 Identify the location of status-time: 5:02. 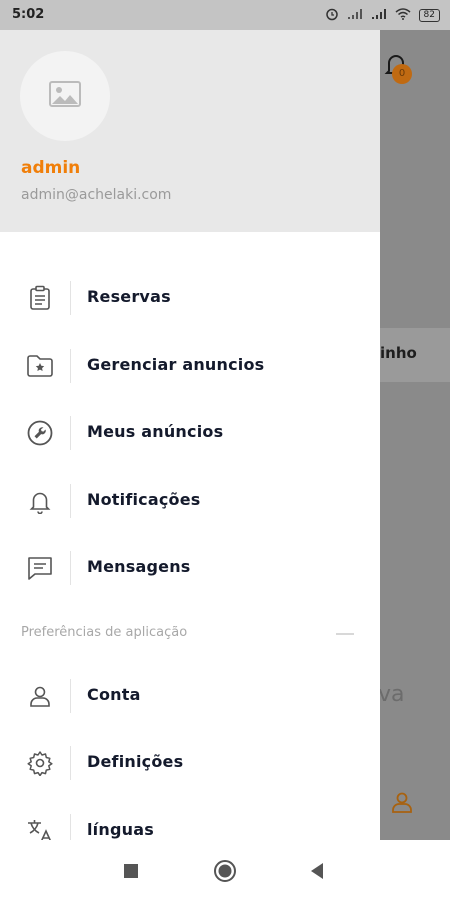
(28, 14).